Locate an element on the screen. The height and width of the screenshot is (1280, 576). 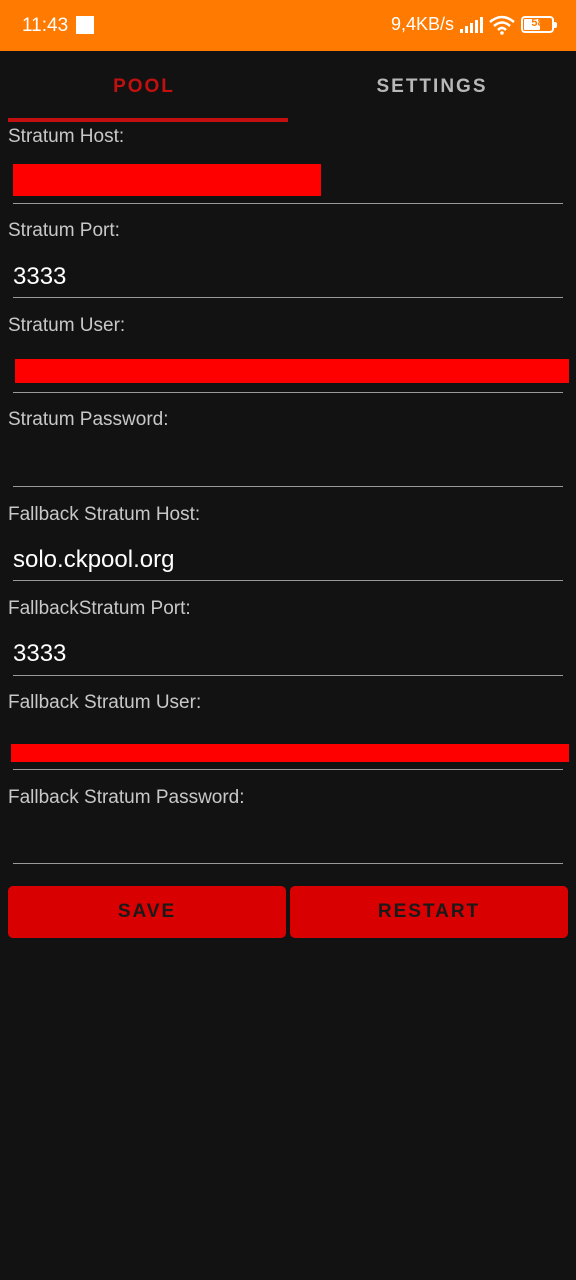
fallback-host-label: Fallback Stratum Host: is located at coordinates (104, 514).